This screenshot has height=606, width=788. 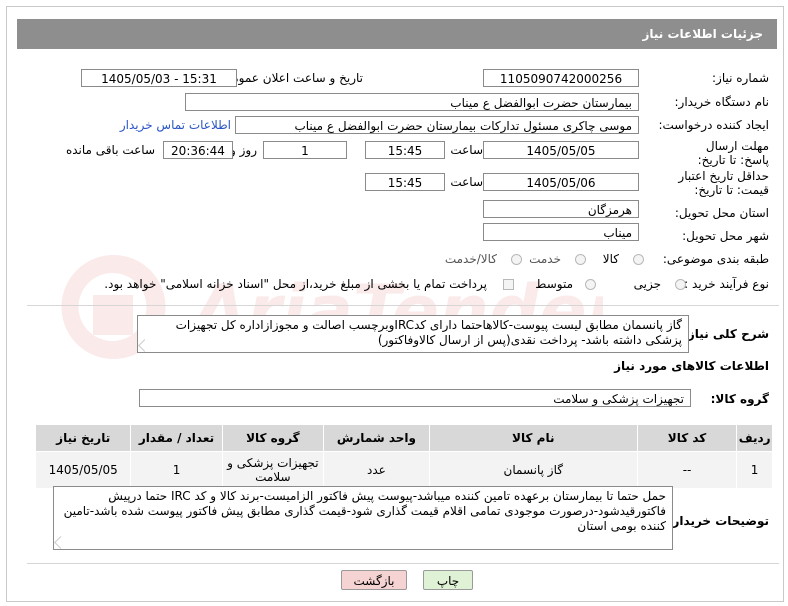 What do you see at coordinates (610, 259) in the screenshot?
I see `category-goods-label: کالا` at bounding box center [610, 259].